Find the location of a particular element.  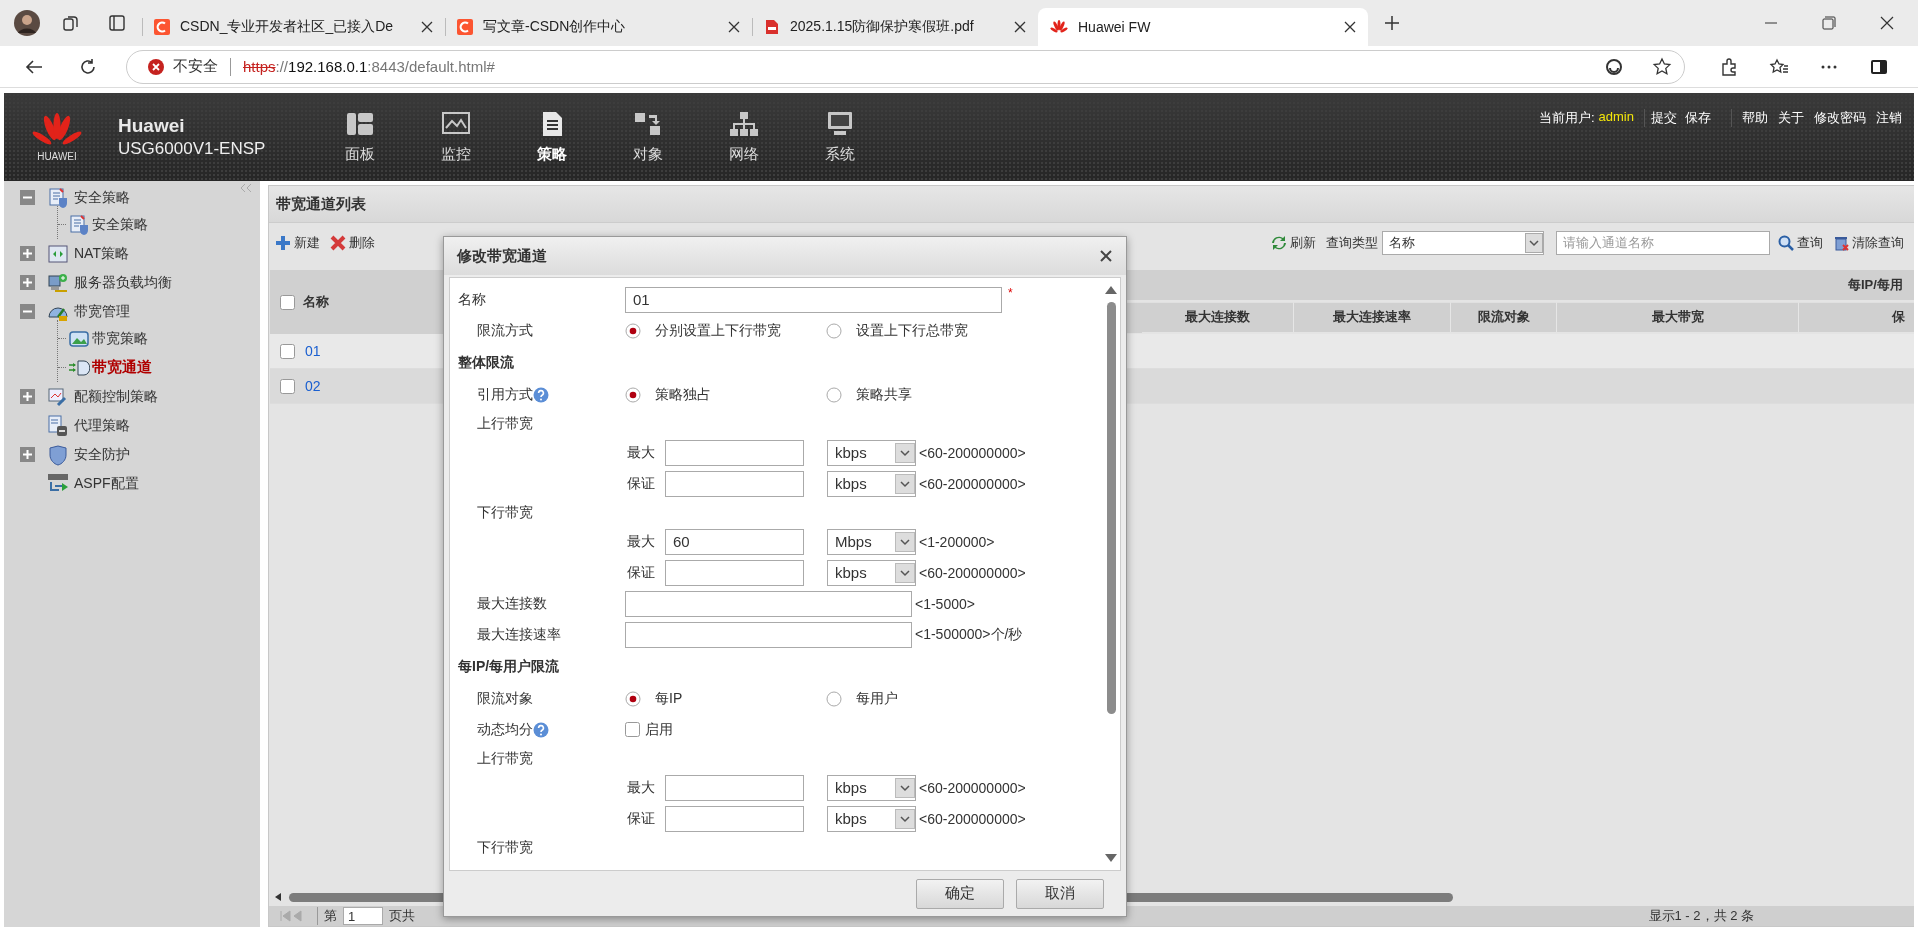

tree-item: ASPF配置 is located at coordinates (106, 483).